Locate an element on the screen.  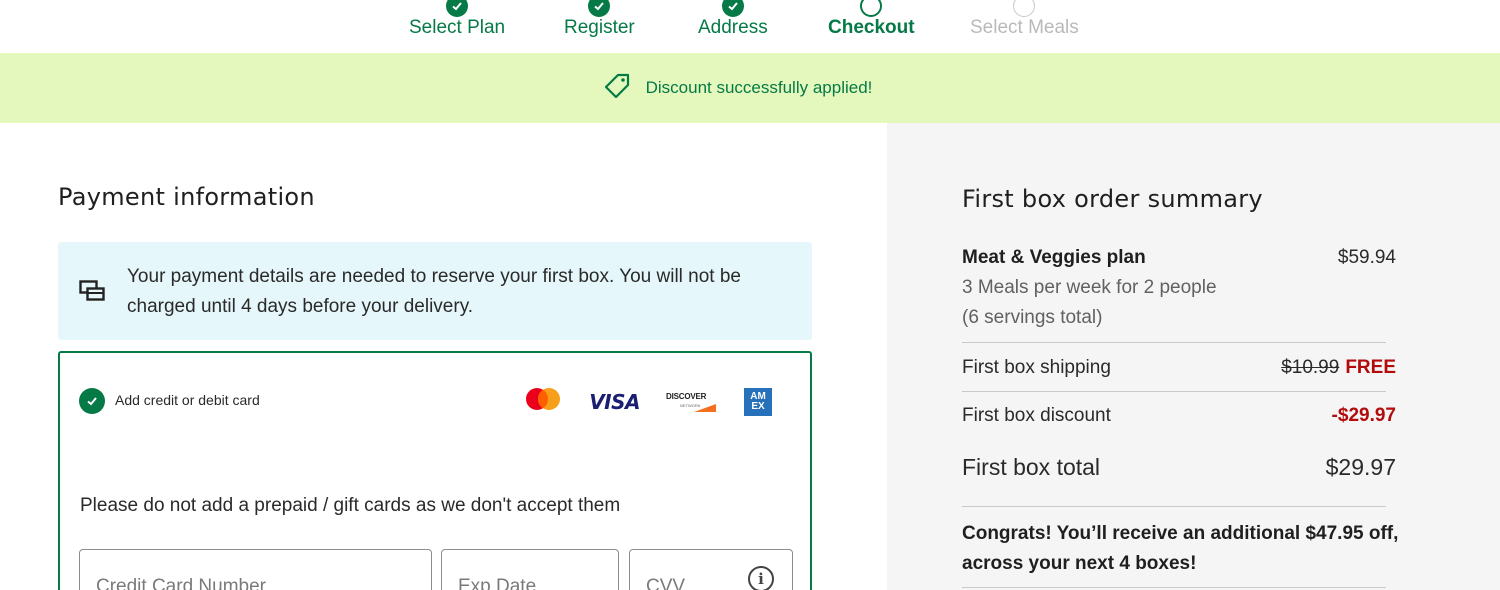
visa-icon: VISA is located at coordinates (614, 401).